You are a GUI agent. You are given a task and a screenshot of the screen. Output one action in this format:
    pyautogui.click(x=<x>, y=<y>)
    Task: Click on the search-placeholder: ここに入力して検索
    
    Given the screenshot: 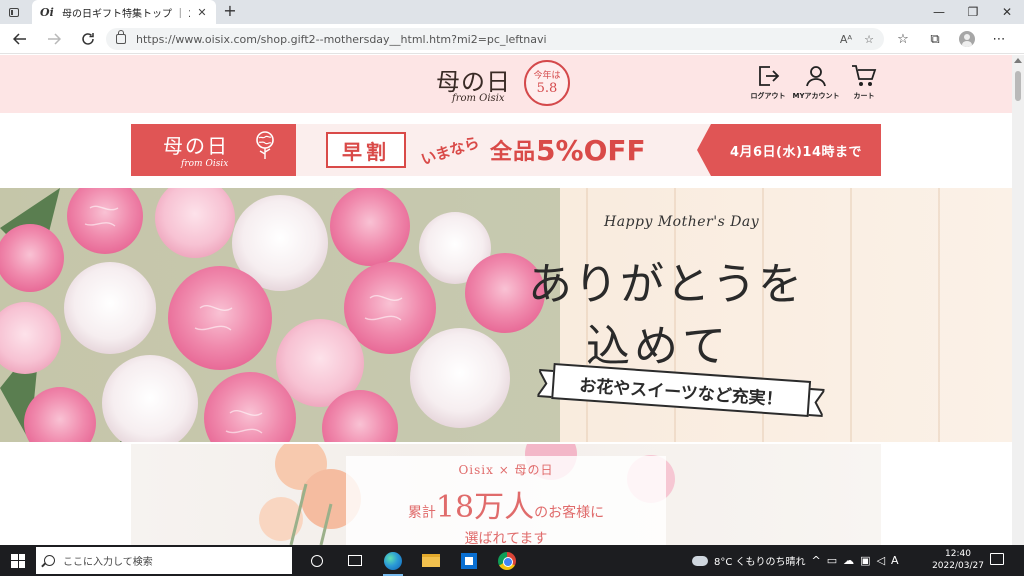 What is the action you would take?
    pyautogui.click(x=108, y=562)
    